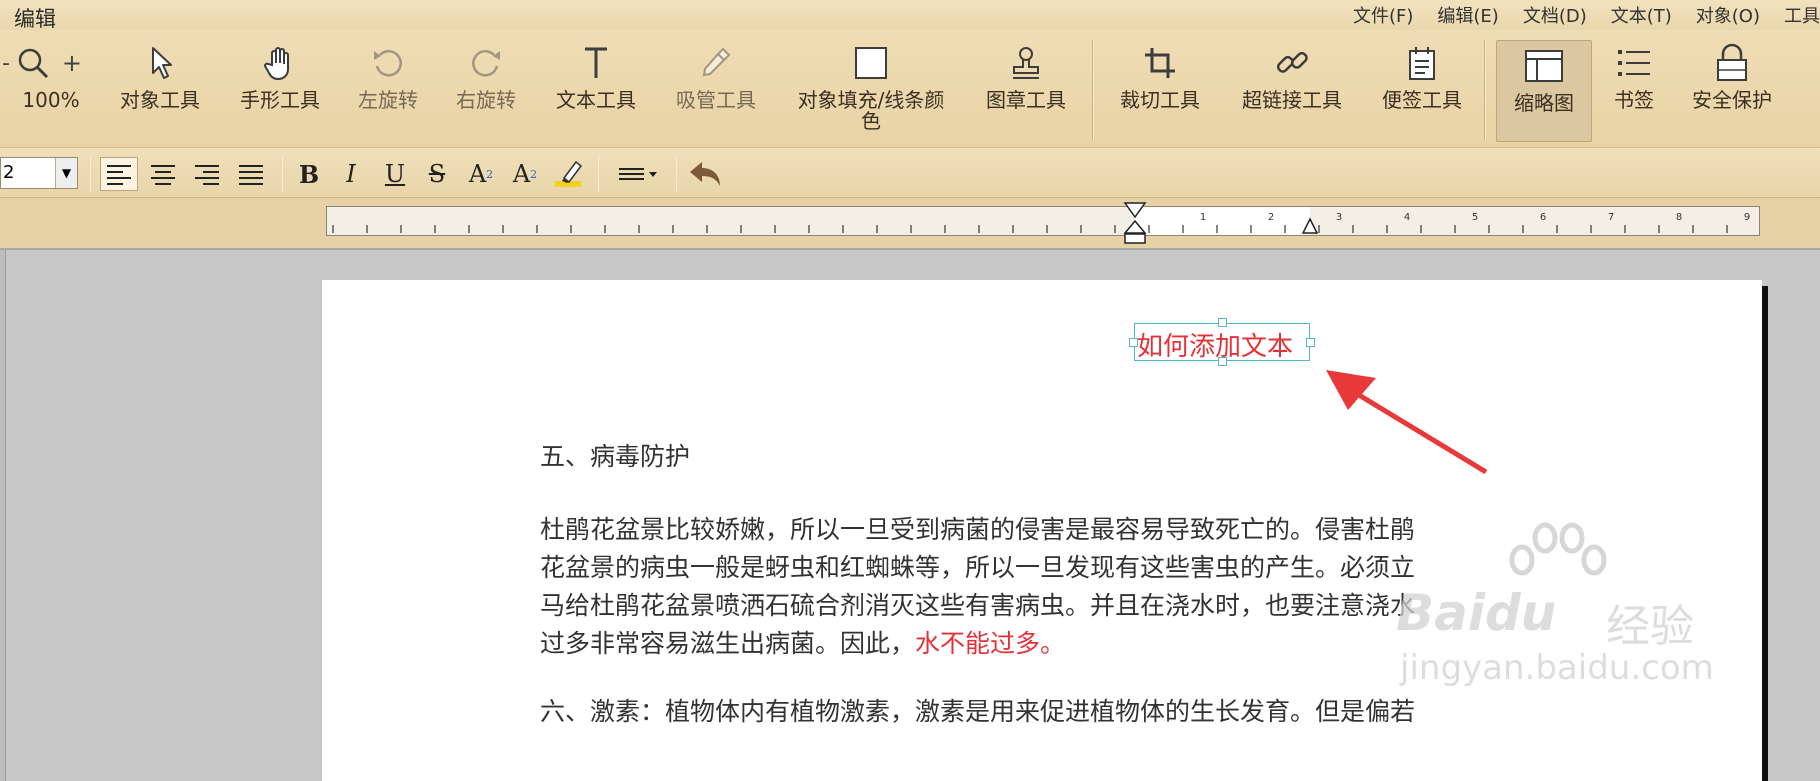 This screenshot has width=1820, height=781. Describe the element at coordinates (477, 174) in the screenshot. I see `superscript-letter: A` at that location.